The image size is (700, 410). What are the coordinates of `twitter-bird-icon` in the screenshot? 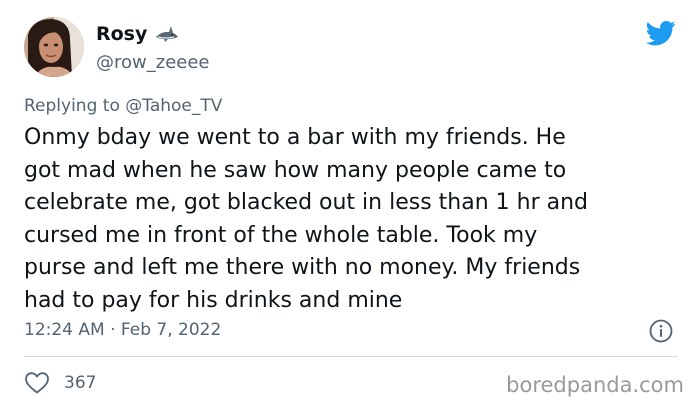 It's located at (661, 33).